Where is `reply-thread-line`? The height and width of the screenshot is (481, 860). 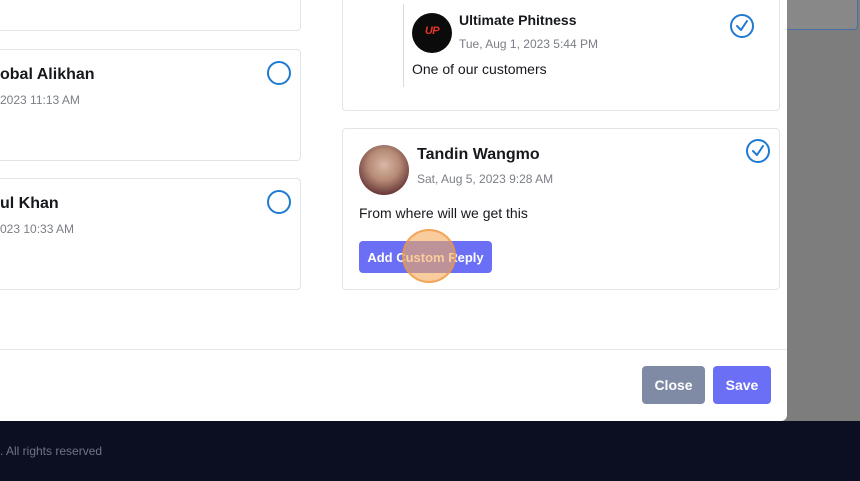
reply-thread-line is located at coordinates (403, 45).